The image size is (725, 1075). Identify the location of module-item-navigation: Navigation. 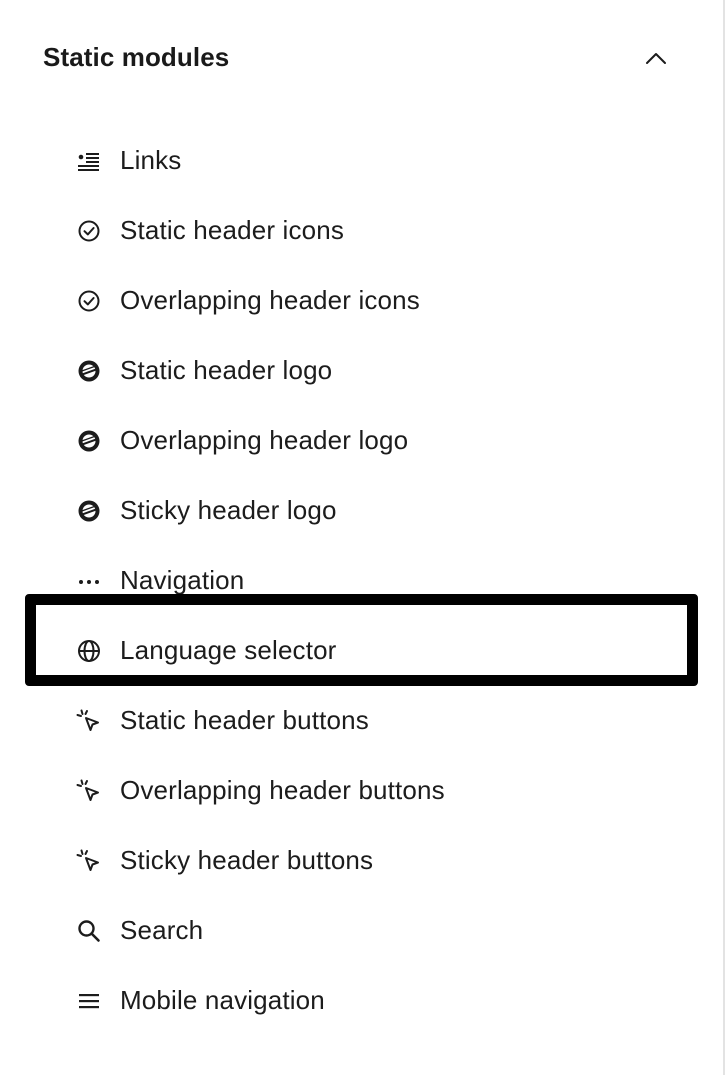
(361, 581).